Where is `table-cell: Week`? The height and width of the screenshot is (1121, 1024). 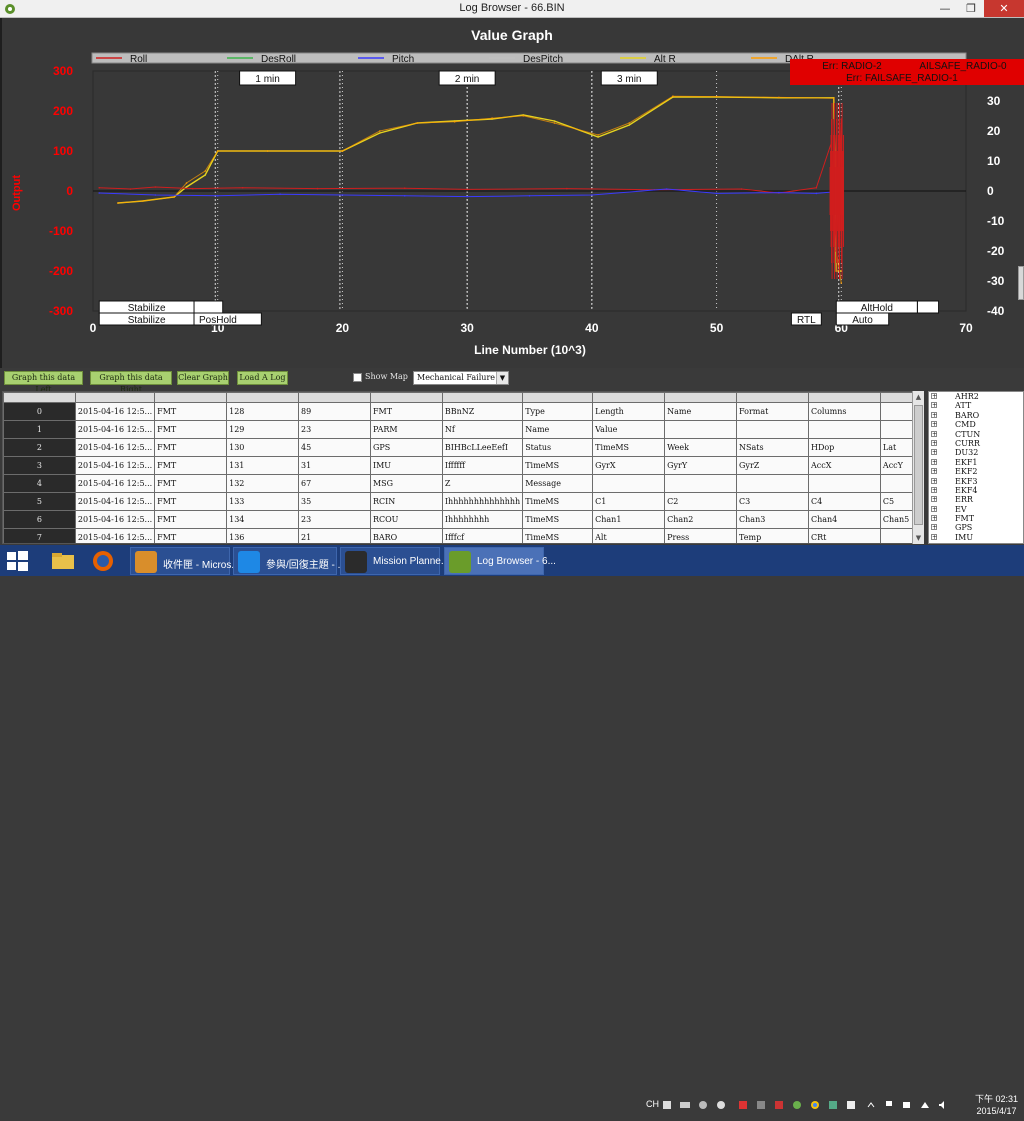
table-cell: Week is located at coordinates (701, 447).